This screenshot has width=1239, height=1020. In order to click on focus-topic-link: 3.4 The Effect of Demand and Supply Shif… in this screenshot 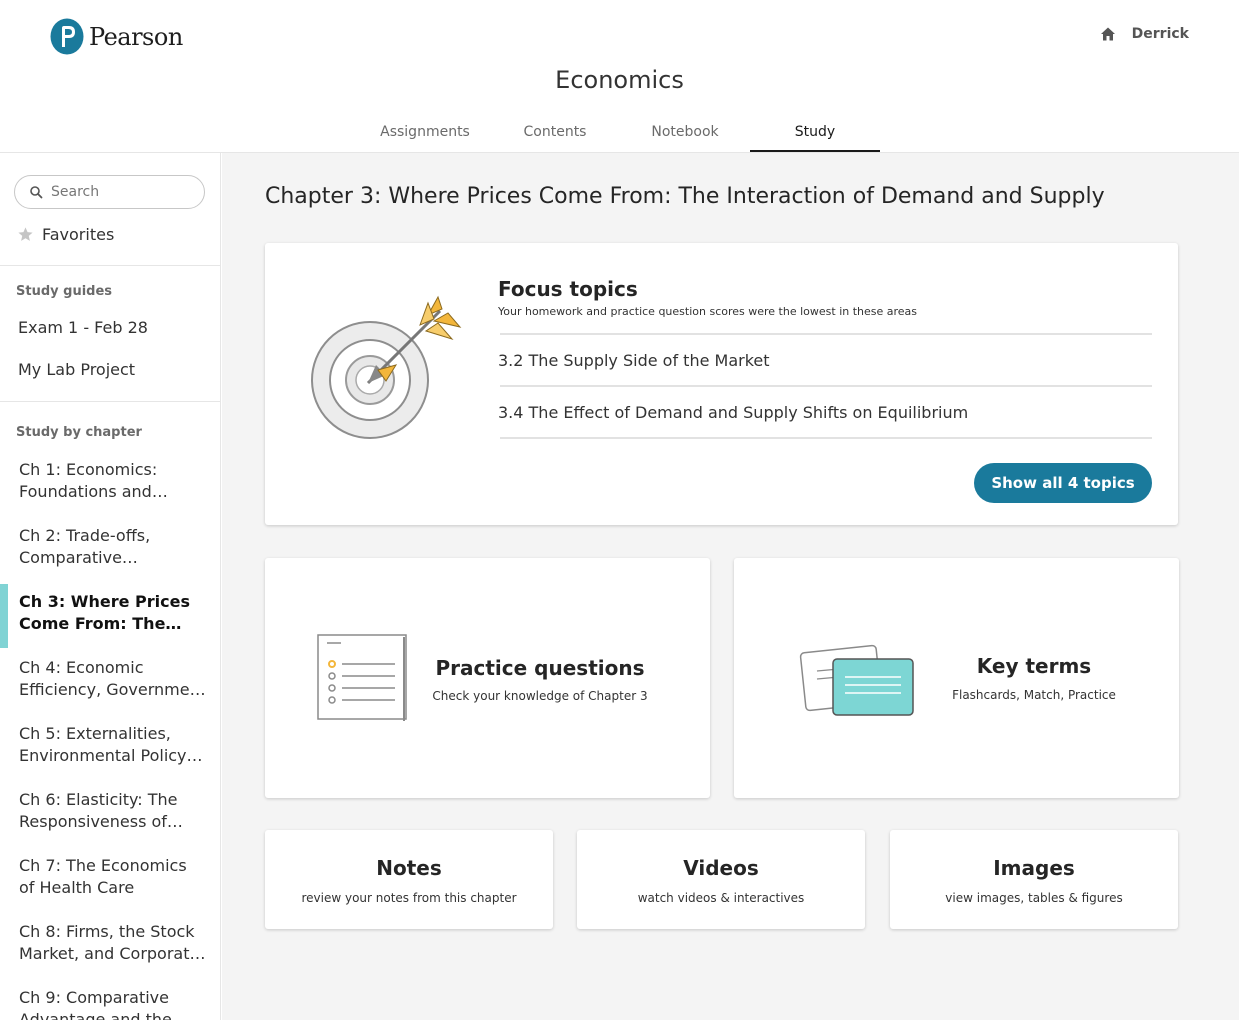, I will do `click(733, 412)`.